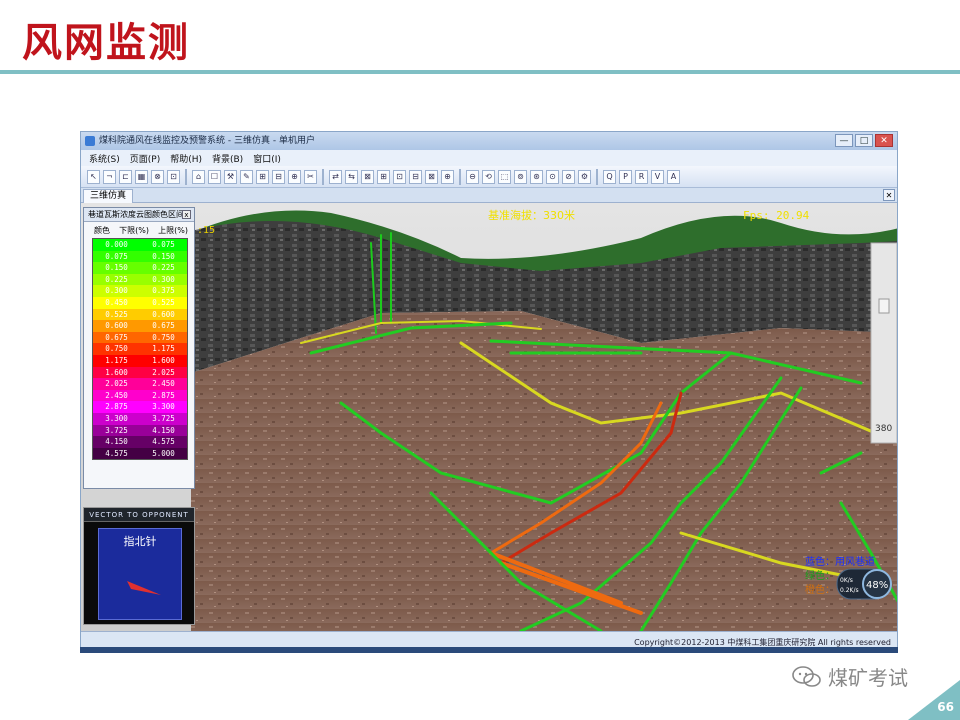 The image size is (960, 720). Describe the element at coordinates (163, 349) in the screenshot. I see `legend-upper-value: 1.175` at that location.